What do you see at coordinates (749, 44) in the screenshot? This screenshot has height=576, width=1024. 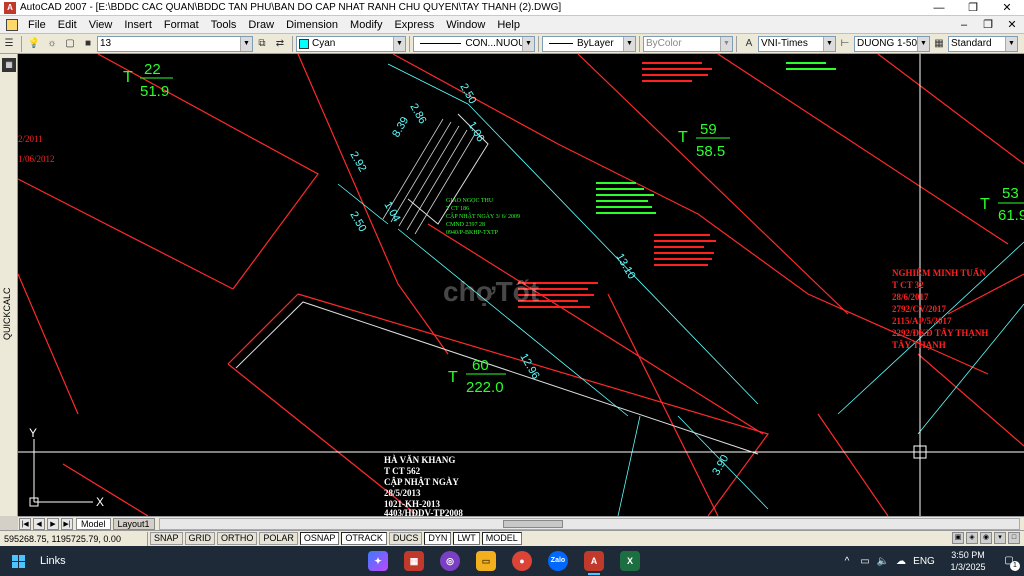 I see `text-style-icon: A` at bounding box center [749, 44].